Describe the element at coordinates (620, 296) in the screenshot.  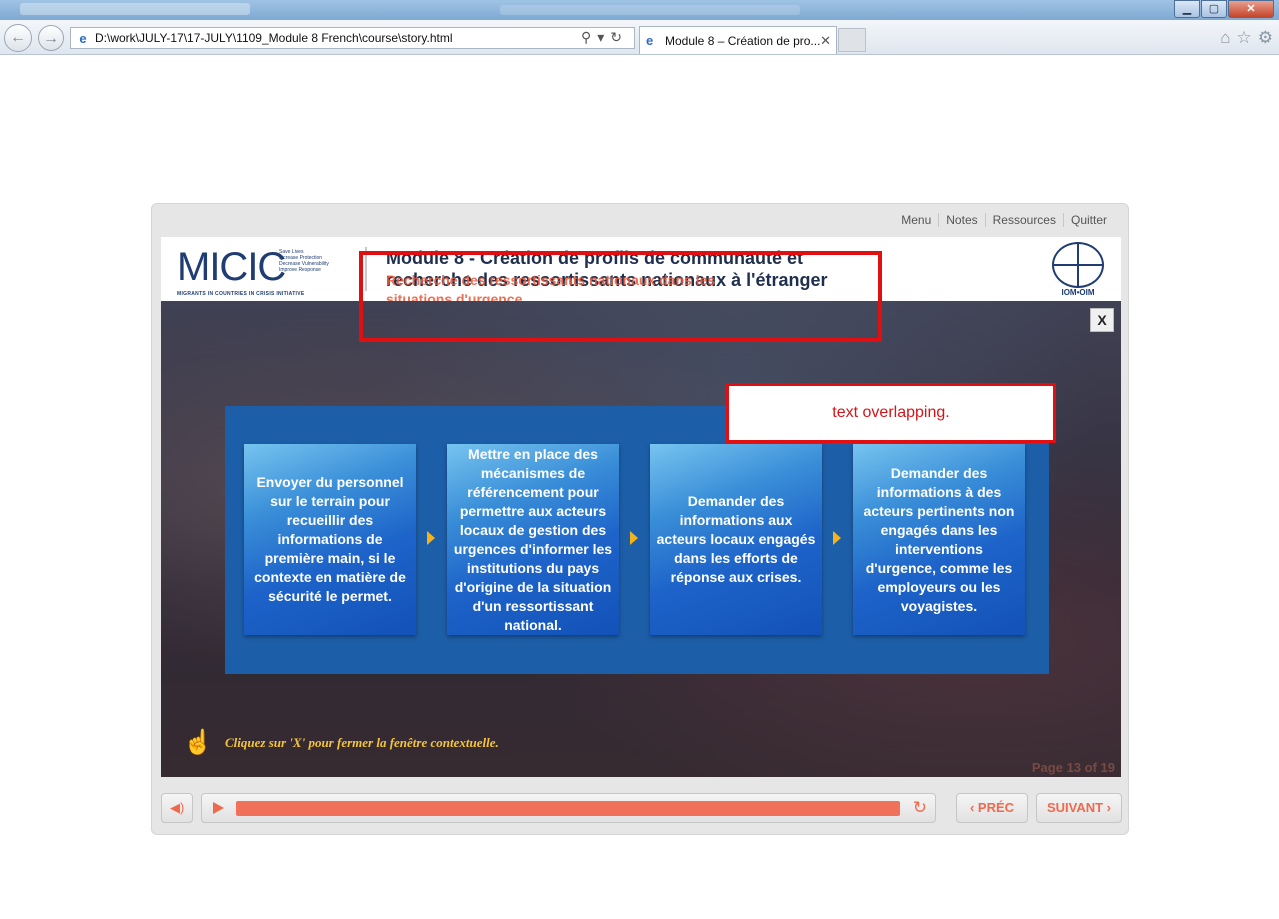
I see `annotation-box-title` at that location.